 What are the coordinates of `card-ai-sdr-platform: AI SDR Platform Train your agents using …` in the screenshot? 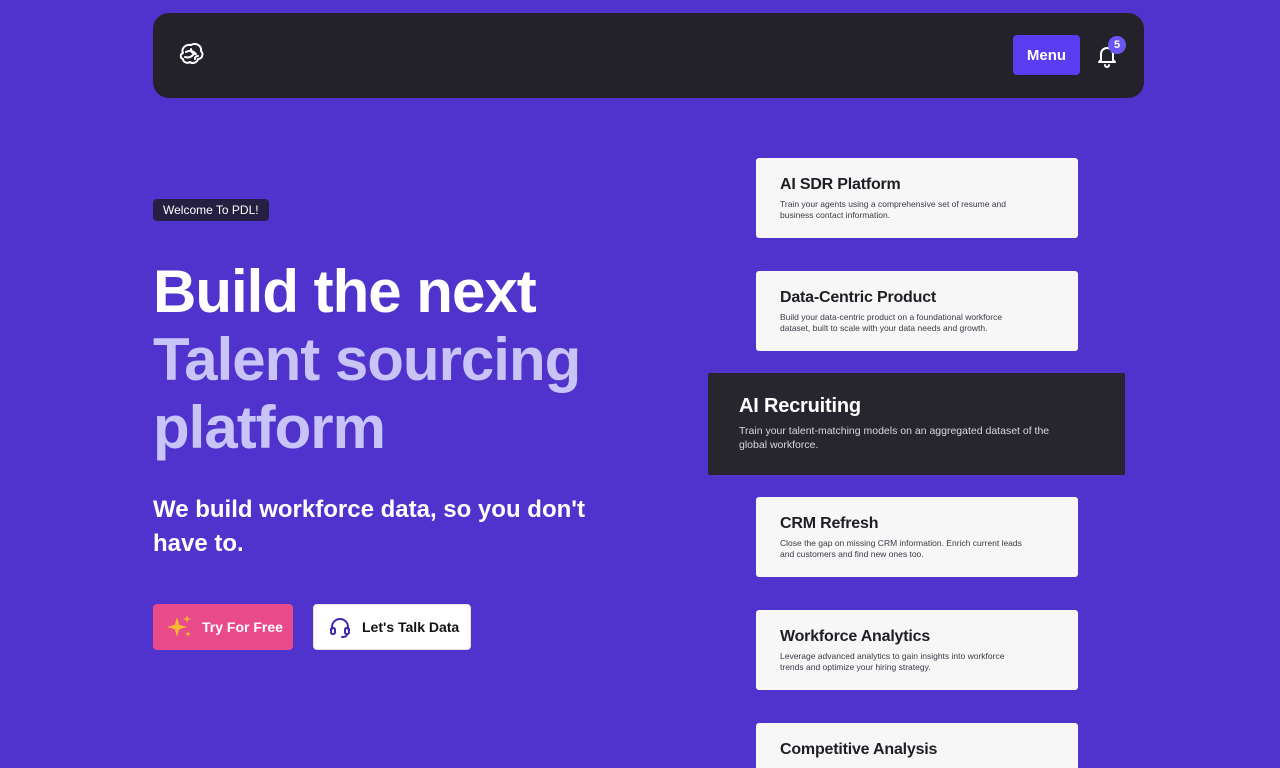 It's located at (917, 198).